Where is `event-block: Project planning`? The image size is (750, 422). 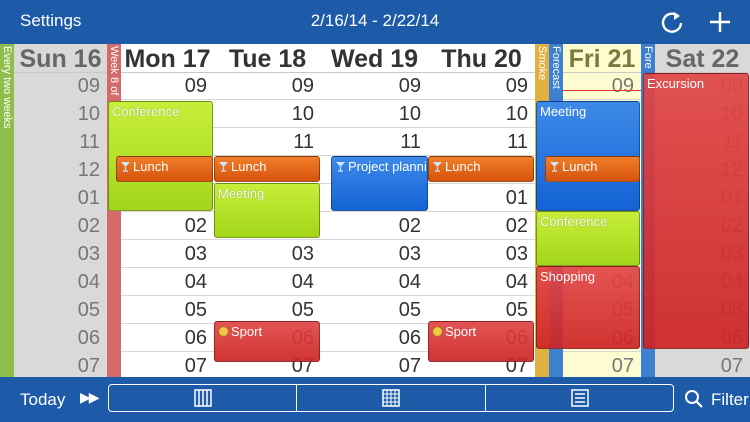
event-block: Project planning is located at coordinates (379, 183).